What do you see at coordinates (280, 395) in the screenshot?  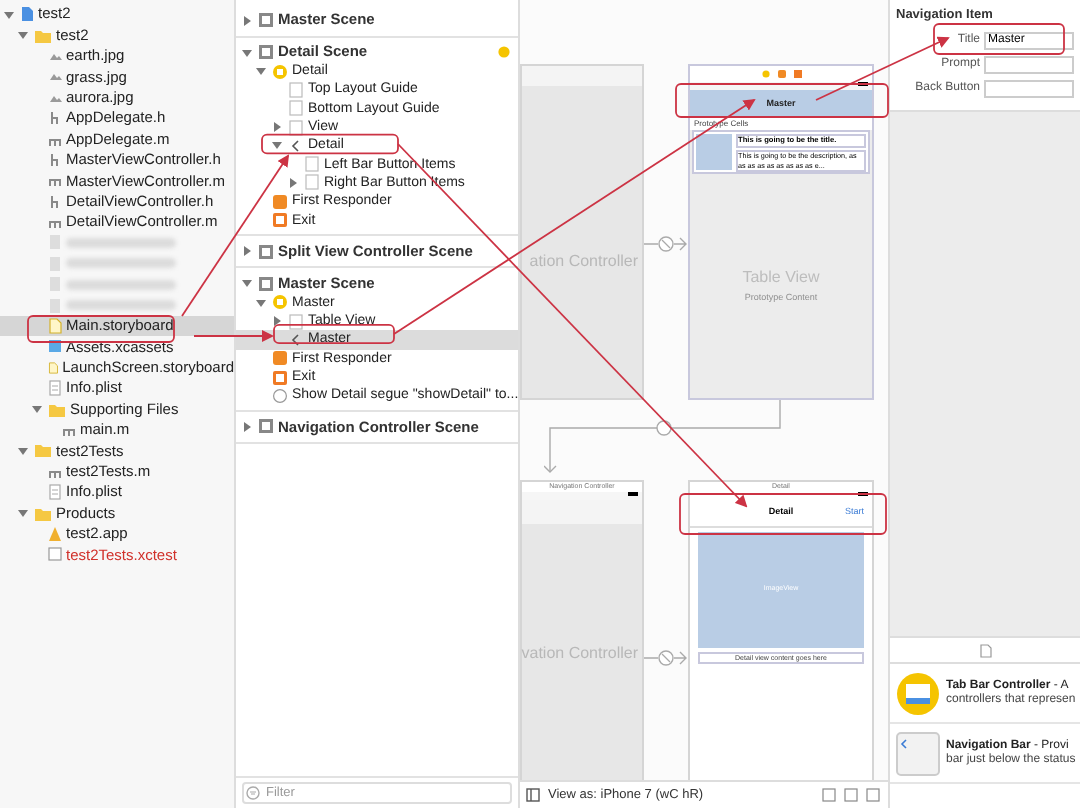 I see `segue-icon` at bounding box center [280, 395].